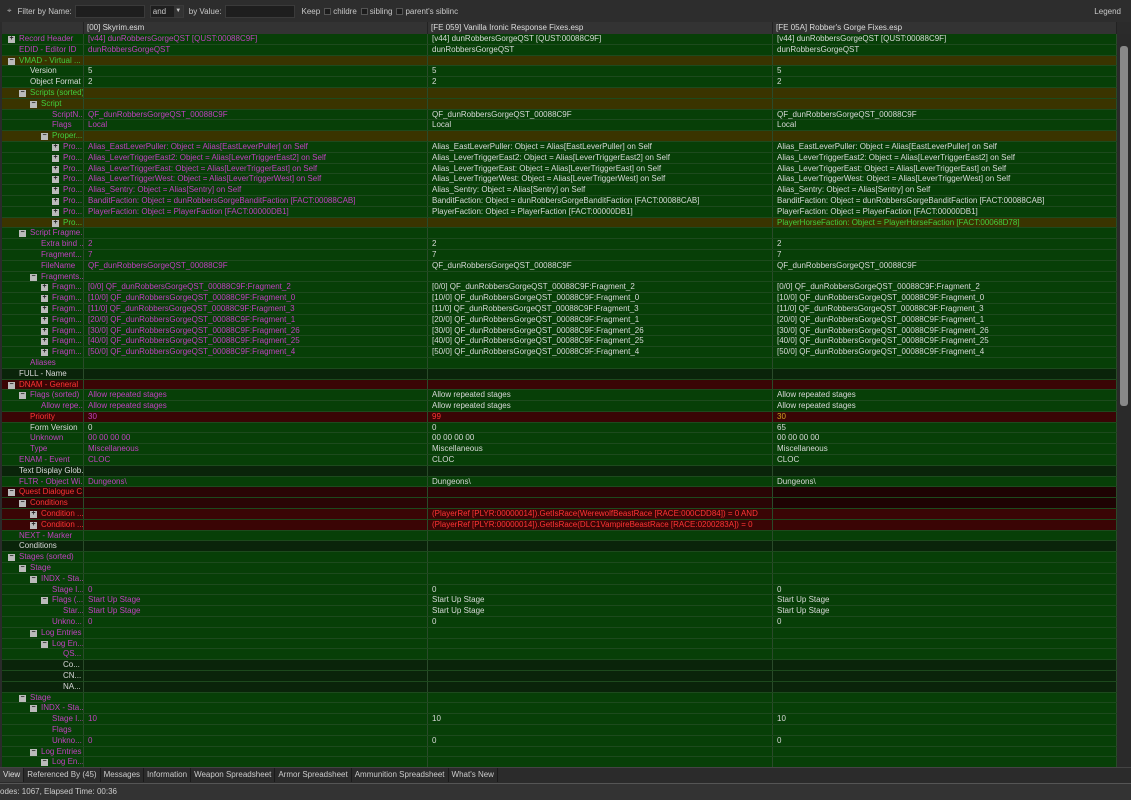  What do you see at coordinates (43, 557) in the screenshot?
I see `tree-node: − Stages (sorted)` at bounding box center [43, 557].